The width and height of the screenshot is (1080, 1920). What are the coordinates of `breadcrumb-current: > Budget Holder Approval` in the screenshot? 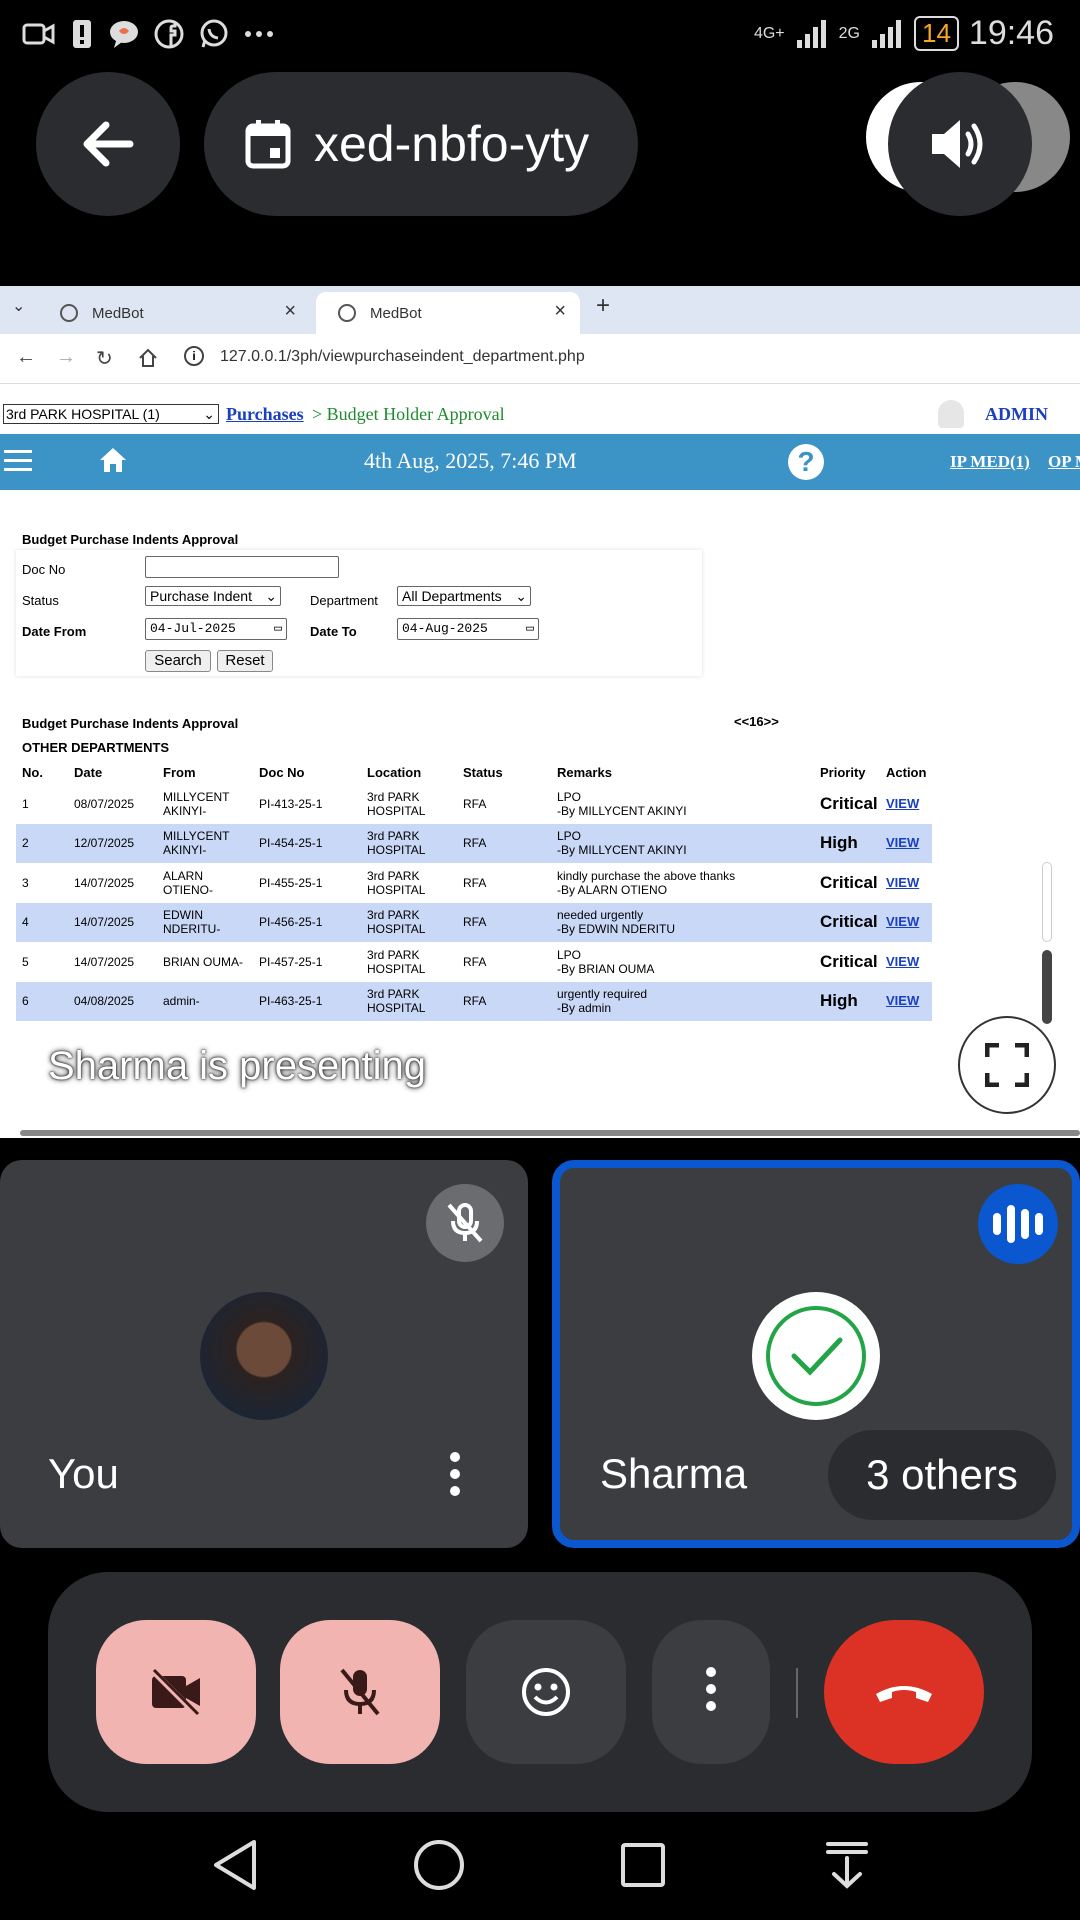 It's located at (408, 414).